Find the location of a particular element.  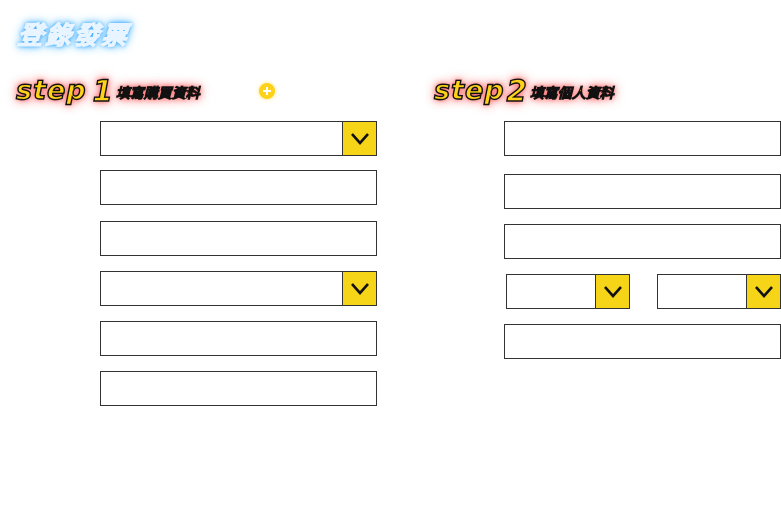

personal-select-5-button is located at coordinates (763, 291).